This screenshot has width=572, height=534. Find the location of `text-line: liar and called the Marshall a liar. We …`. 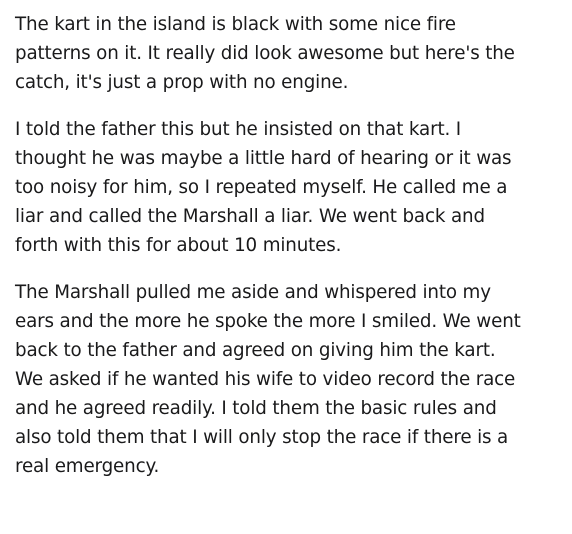

text-line: liar and called the Marshall a liar. We … is located at coordinates (250, 216).